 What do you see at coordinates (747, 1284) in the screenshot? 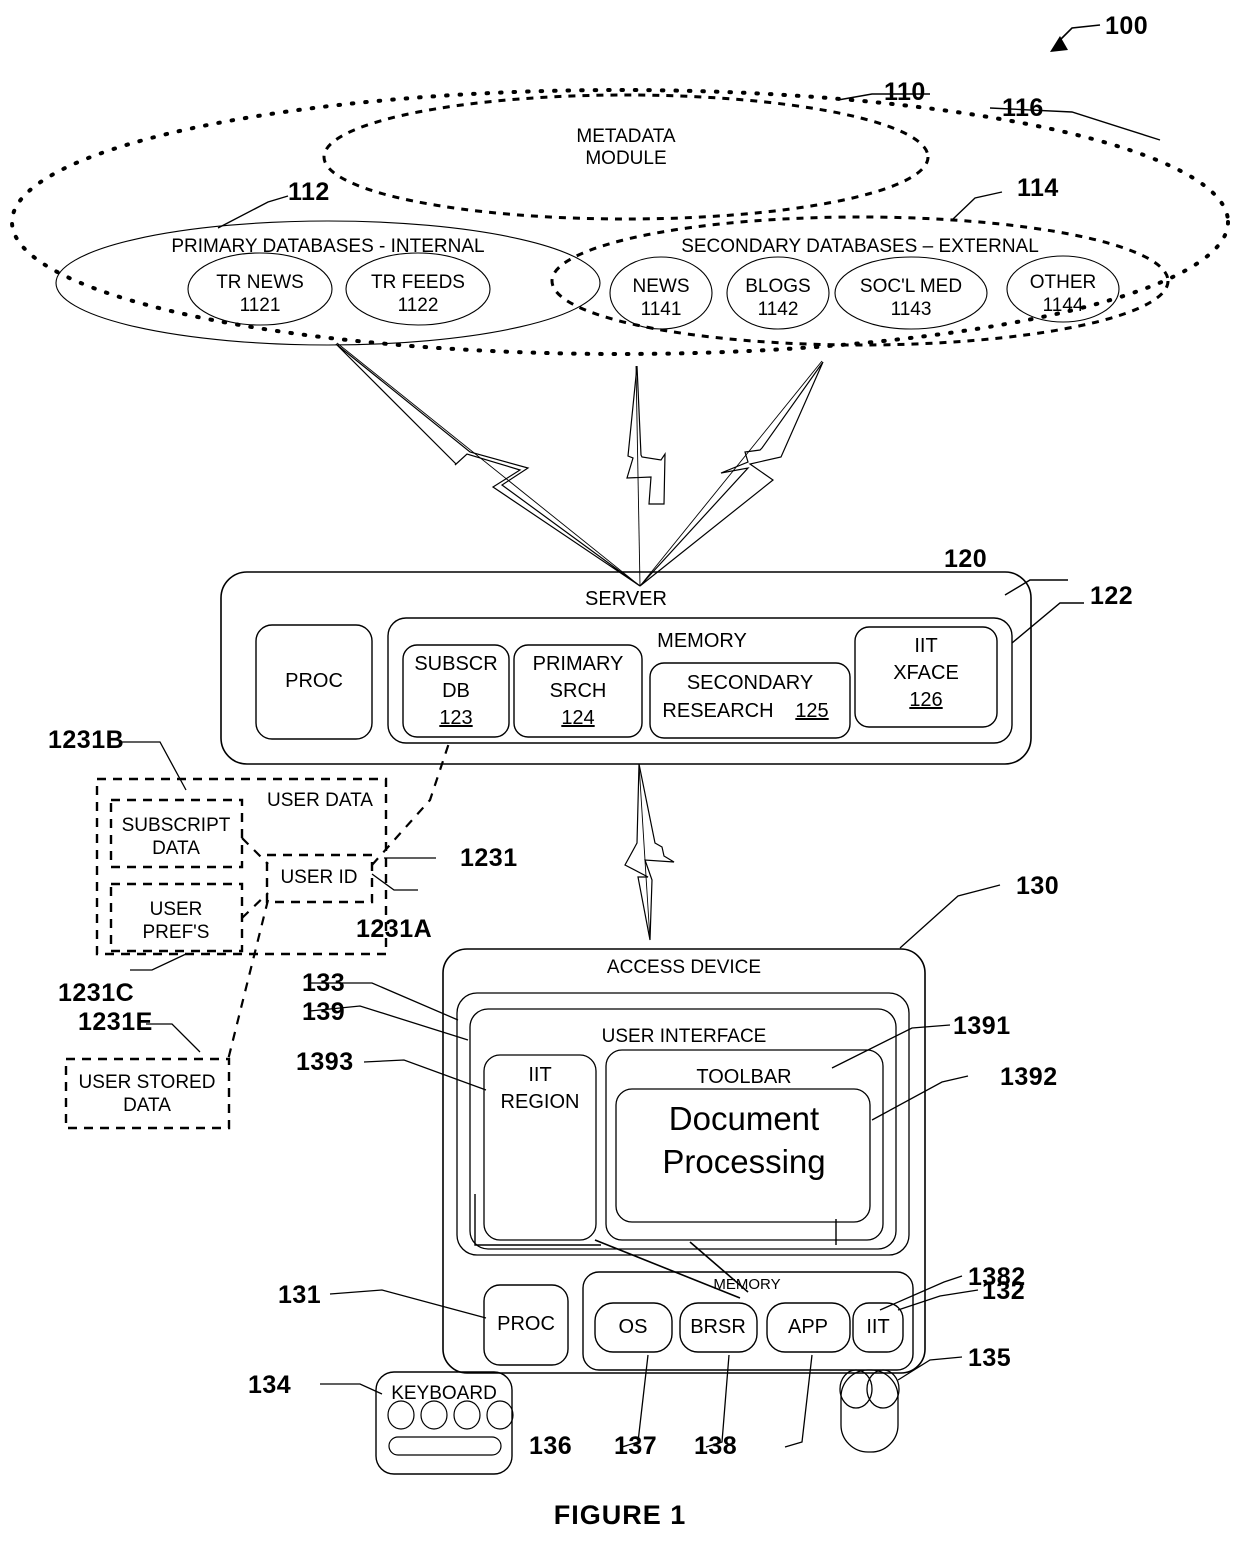
I see `device-memory-title: MEMORY` at bounding box center [747, 1284].